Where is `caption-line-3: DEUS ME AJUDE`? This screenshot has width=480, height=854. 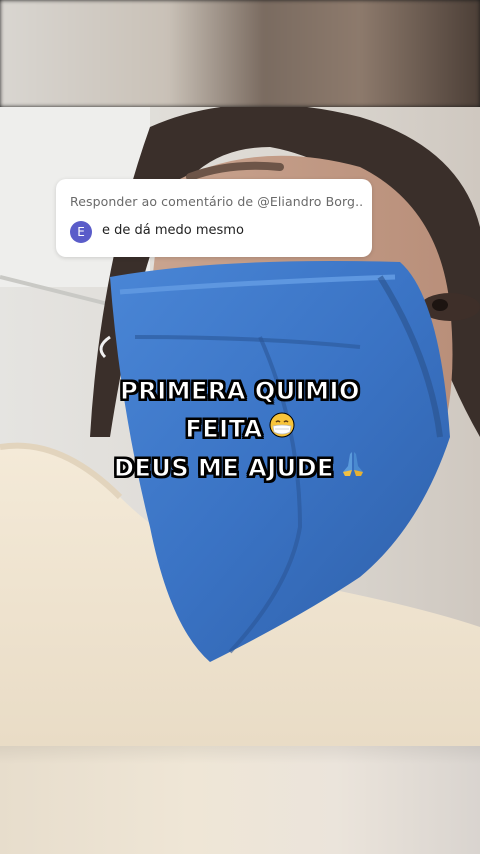
caption-line-3: DEUS ME AJUDE is located at coordinates (240, 469).